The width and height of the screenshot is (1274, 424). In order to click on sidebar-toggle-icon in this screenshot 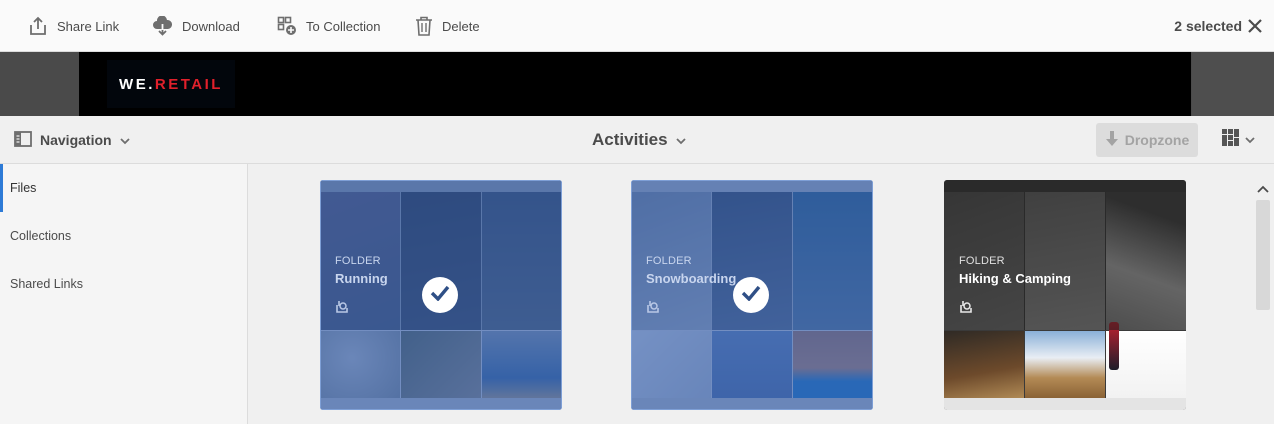, I will do `click(23, 140)`.